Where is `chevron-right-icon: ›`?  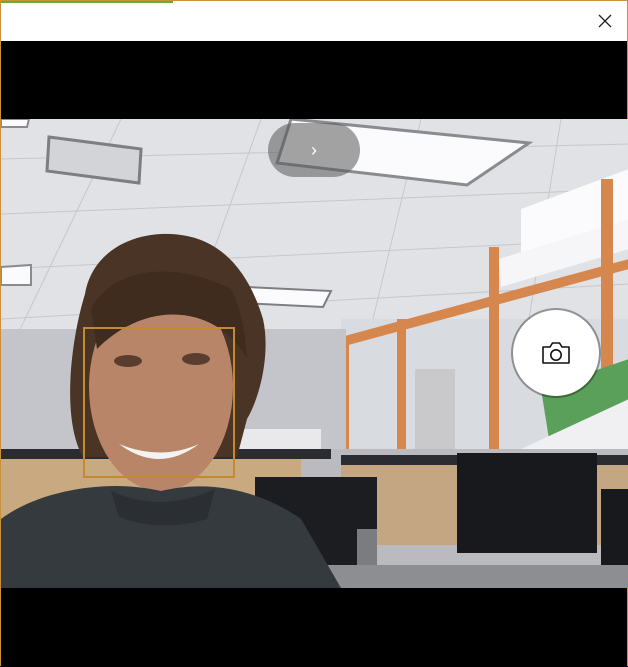
chevron-right-icon: › is located at coordinates (314, 150).